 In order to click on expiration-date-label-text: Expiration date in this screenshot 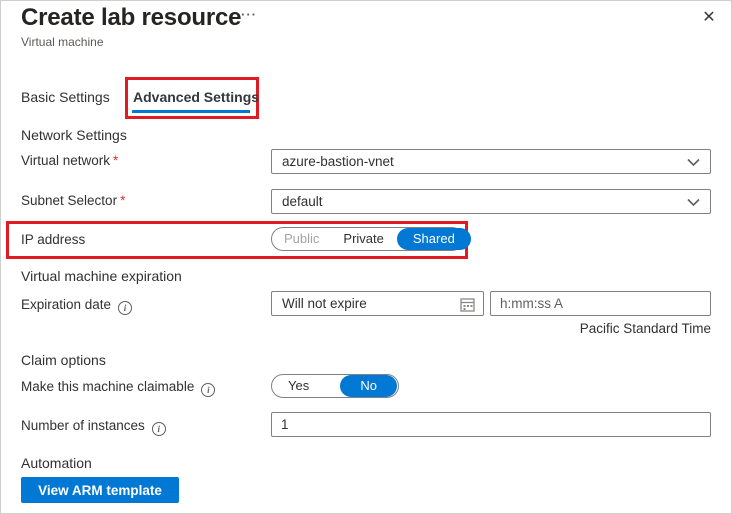, I will do `click(66, 304)`.